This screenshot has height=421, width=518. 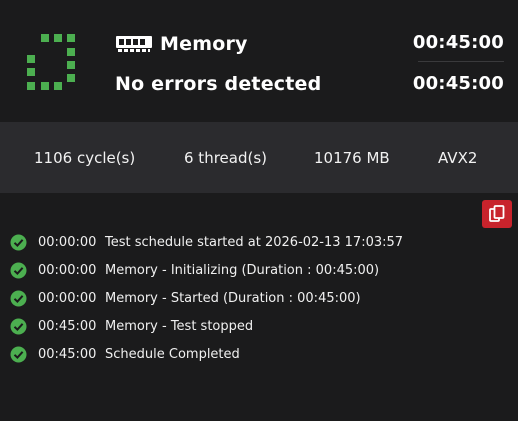 I want to click on memory-size: 10176 MB, so click(x=352, y=158).